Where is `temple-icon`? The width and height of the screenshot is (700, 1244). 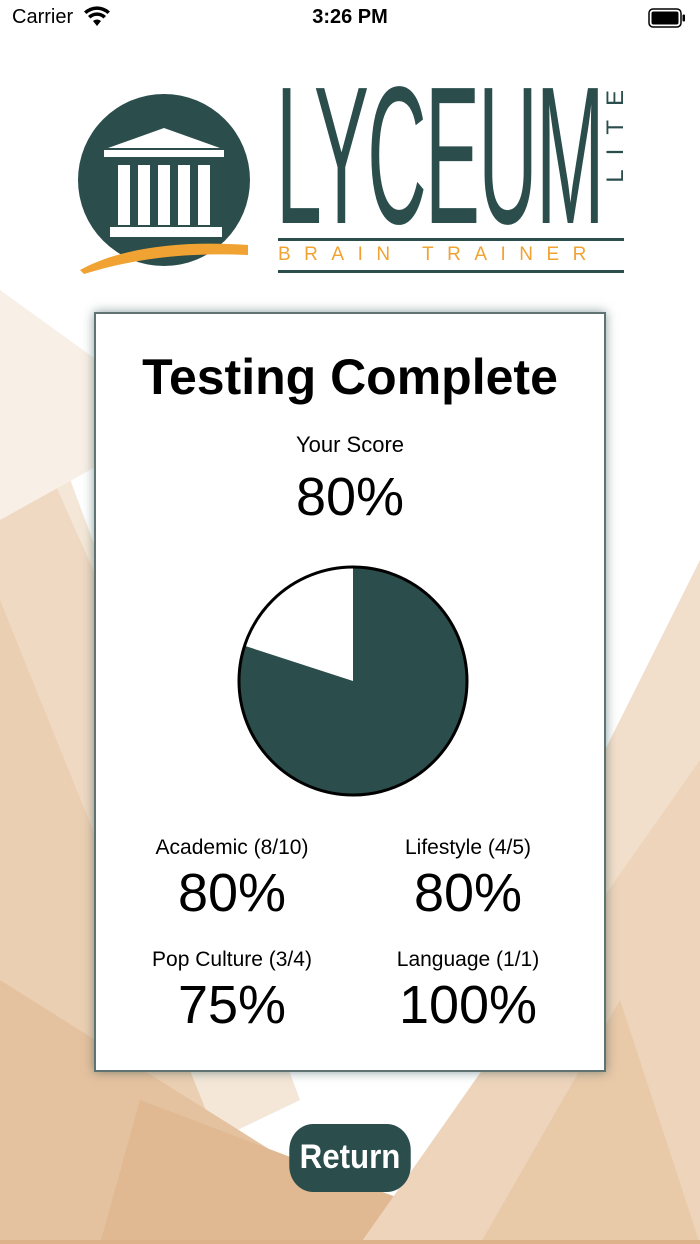 temple-icon is located at coordinates (164, 184).